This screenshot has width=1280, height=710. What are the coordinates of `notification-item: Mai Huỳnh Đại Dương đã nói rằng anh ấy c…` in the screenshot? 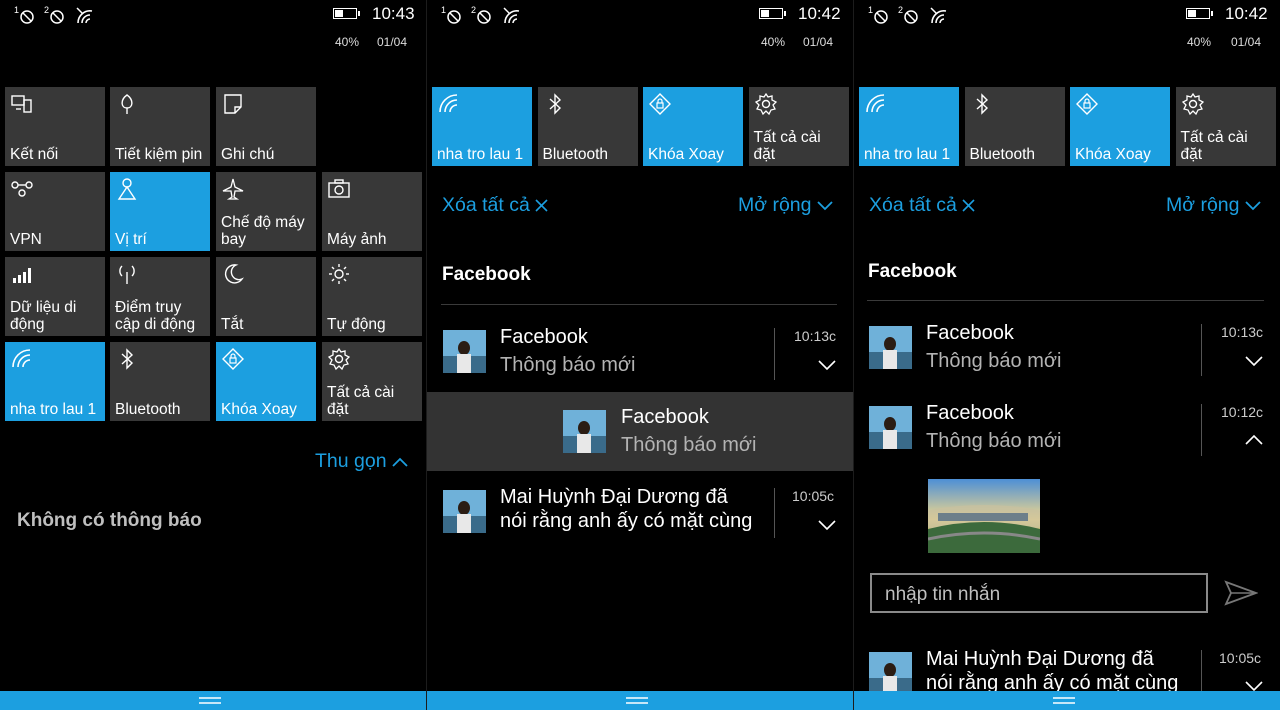 It's located at (640, 518).